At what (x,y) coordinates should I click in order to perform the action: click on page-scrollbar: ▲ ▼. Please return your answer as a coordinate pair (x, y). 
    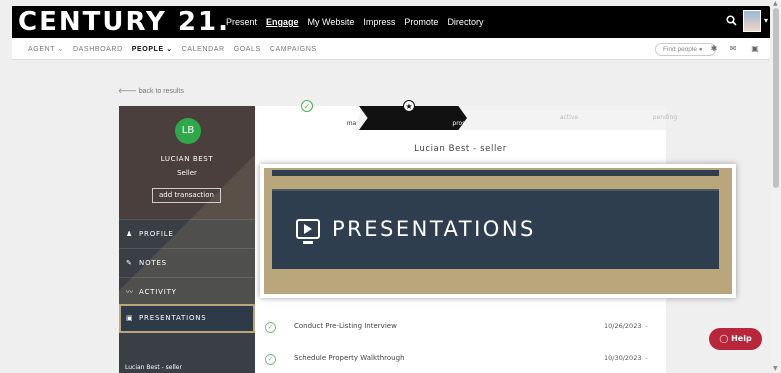
    Looking at the image, I should click on (776, 186).